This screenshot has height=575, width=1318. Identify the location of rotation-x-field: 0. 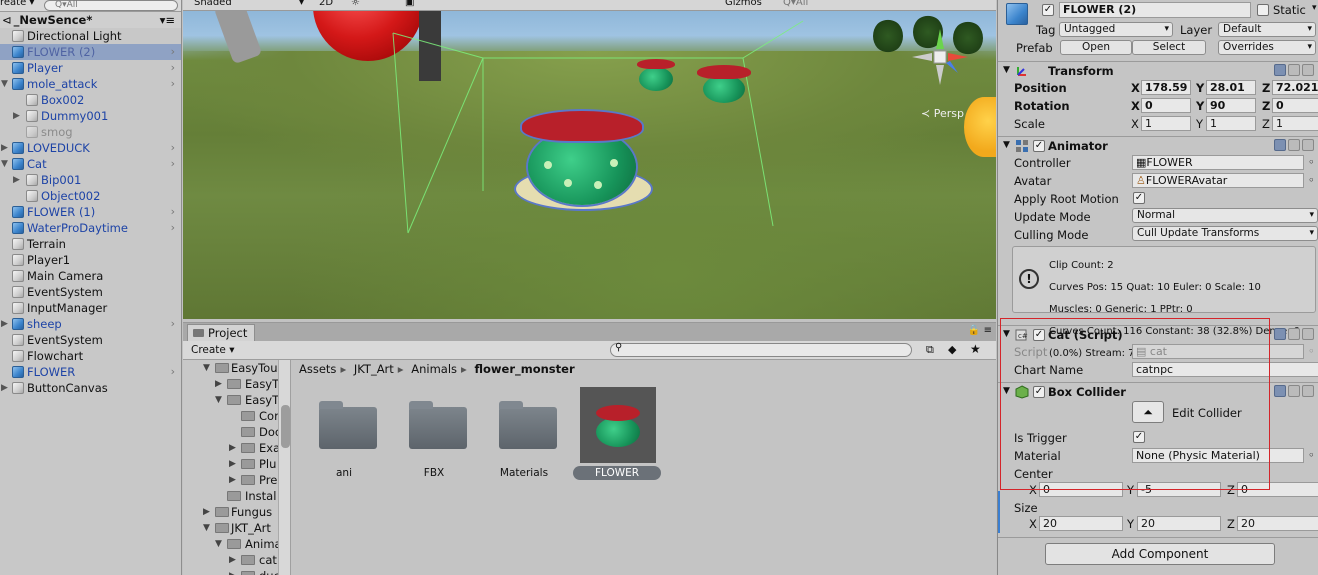
(1166, 105).